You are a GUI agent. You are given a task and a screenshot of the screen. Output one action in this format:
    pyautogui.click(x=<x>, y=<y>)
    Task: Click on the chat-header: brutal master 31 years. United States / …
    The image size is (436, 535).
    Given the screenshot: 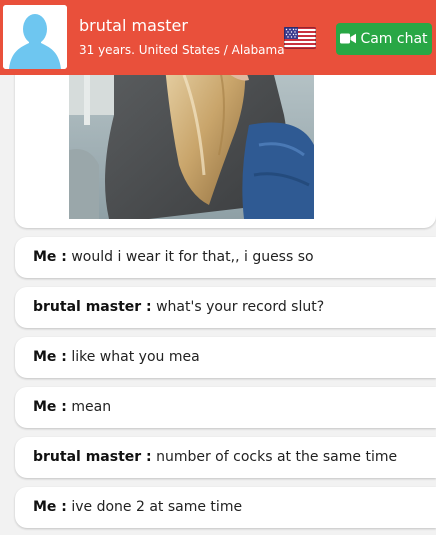 What is the action you would take?
    pyautogui.click(x=218, y=37)
    